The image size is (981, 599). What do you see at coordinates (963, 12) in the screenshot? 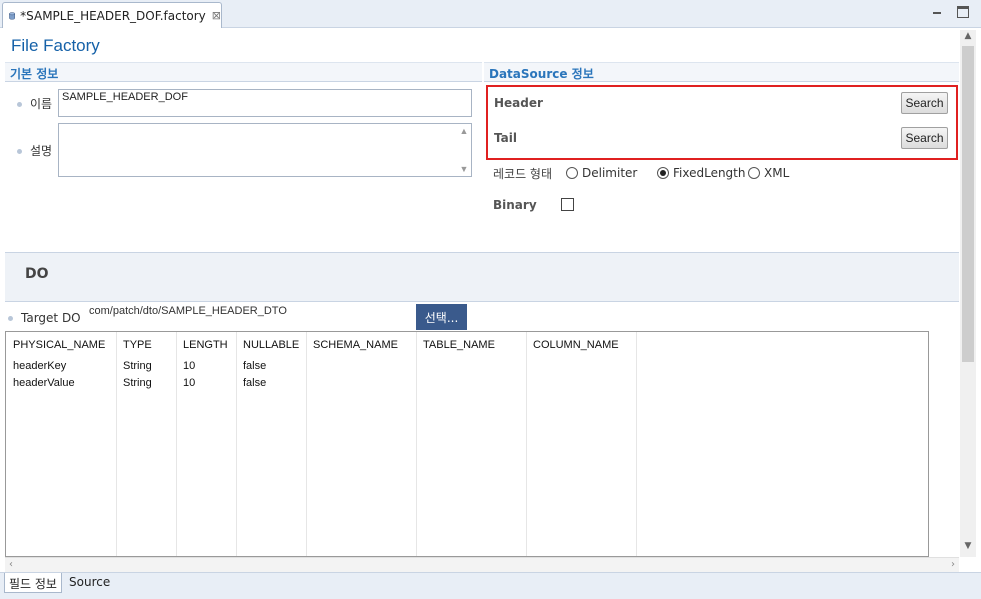
I see `maximize-icon` at bounding box center [963, 12].